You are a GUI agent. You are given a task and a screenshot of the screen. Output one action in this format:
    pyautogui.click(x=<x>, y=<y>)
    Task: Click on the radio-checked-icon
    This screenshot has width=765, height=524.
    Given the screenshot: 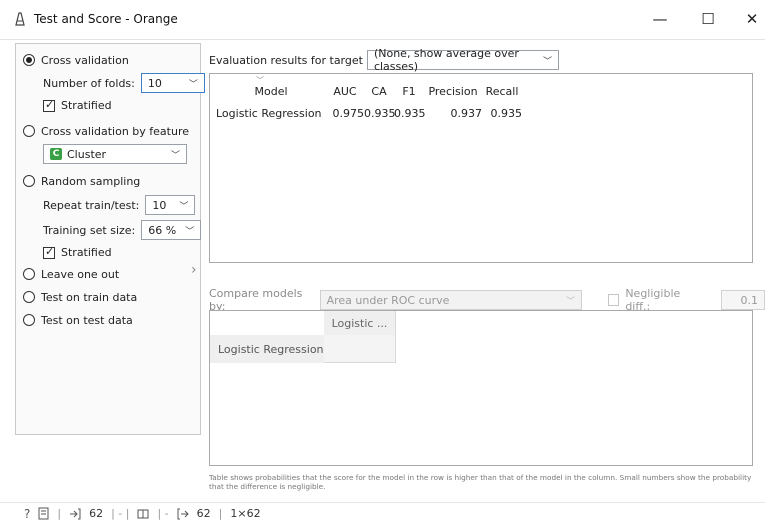 What is the action you would take?
    pyautogui.click(x=29, y=60)
    